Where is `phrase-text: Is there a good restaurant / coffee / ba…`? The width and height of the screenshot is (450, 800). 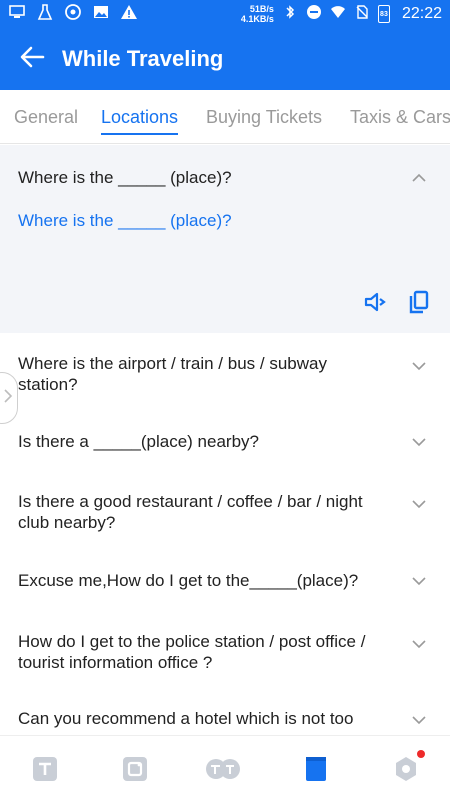 phrase-text: Is there a good restaurant / coffee / ba… is located at coordinates (190, 512).